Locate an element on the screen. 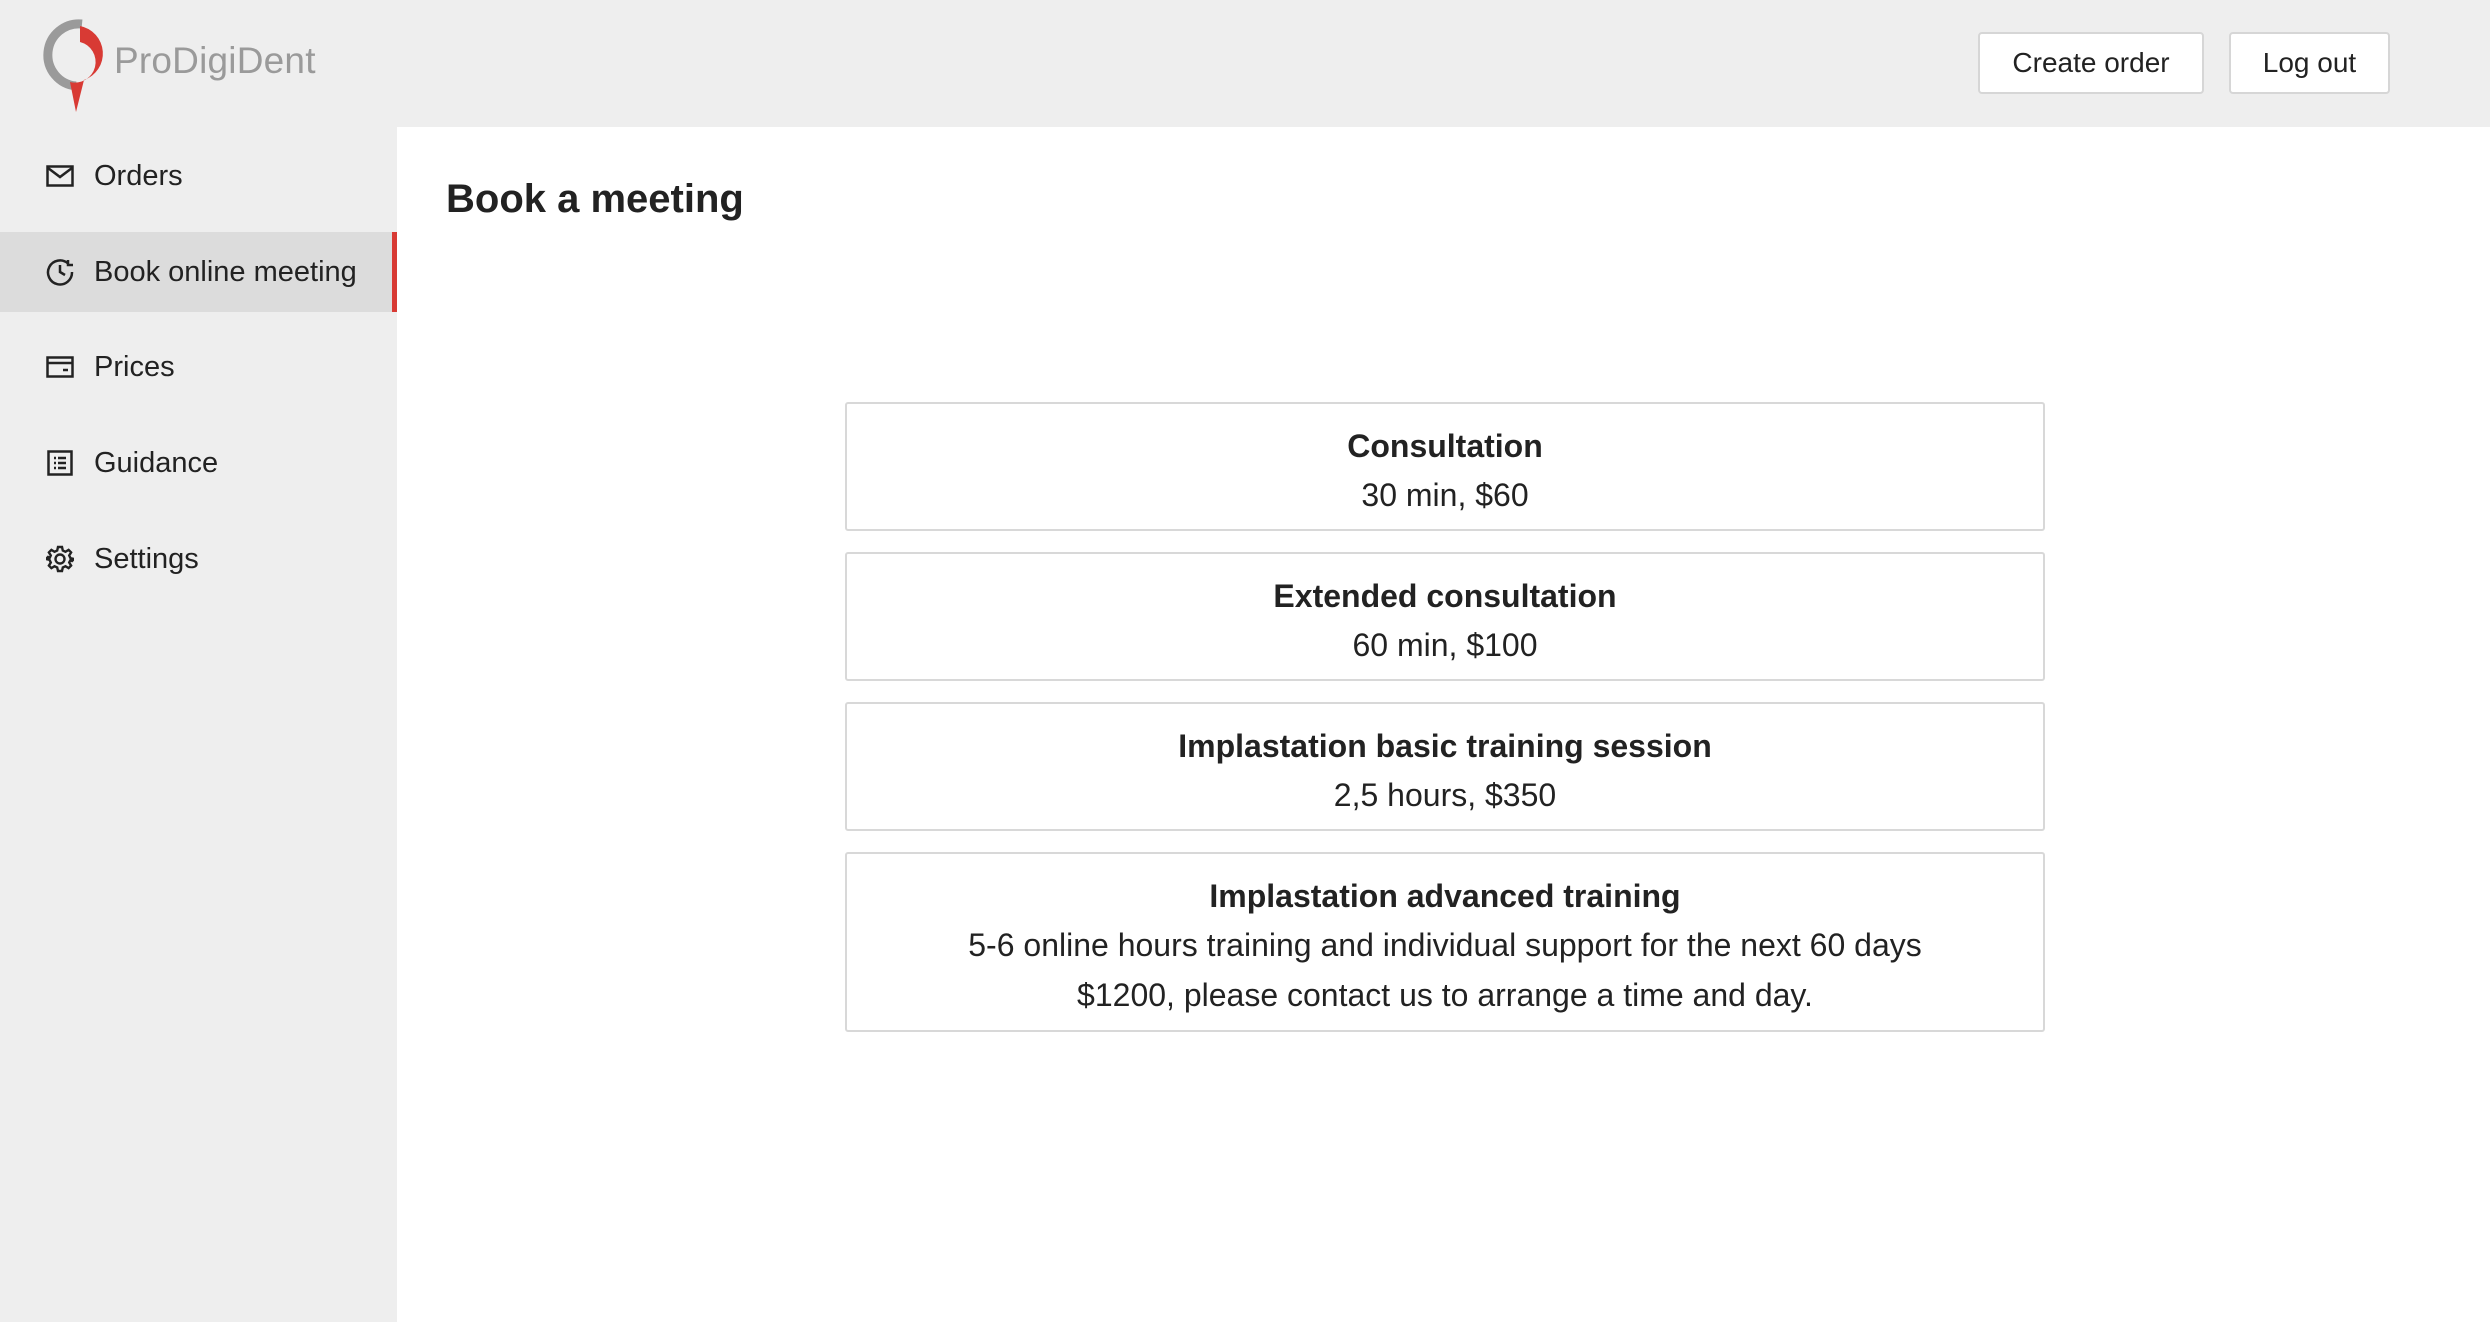 Image resolution: width=2490 pixels, height=1322 pixels. sidebar-item-settings: Settings is located at coordinates (198, 559).